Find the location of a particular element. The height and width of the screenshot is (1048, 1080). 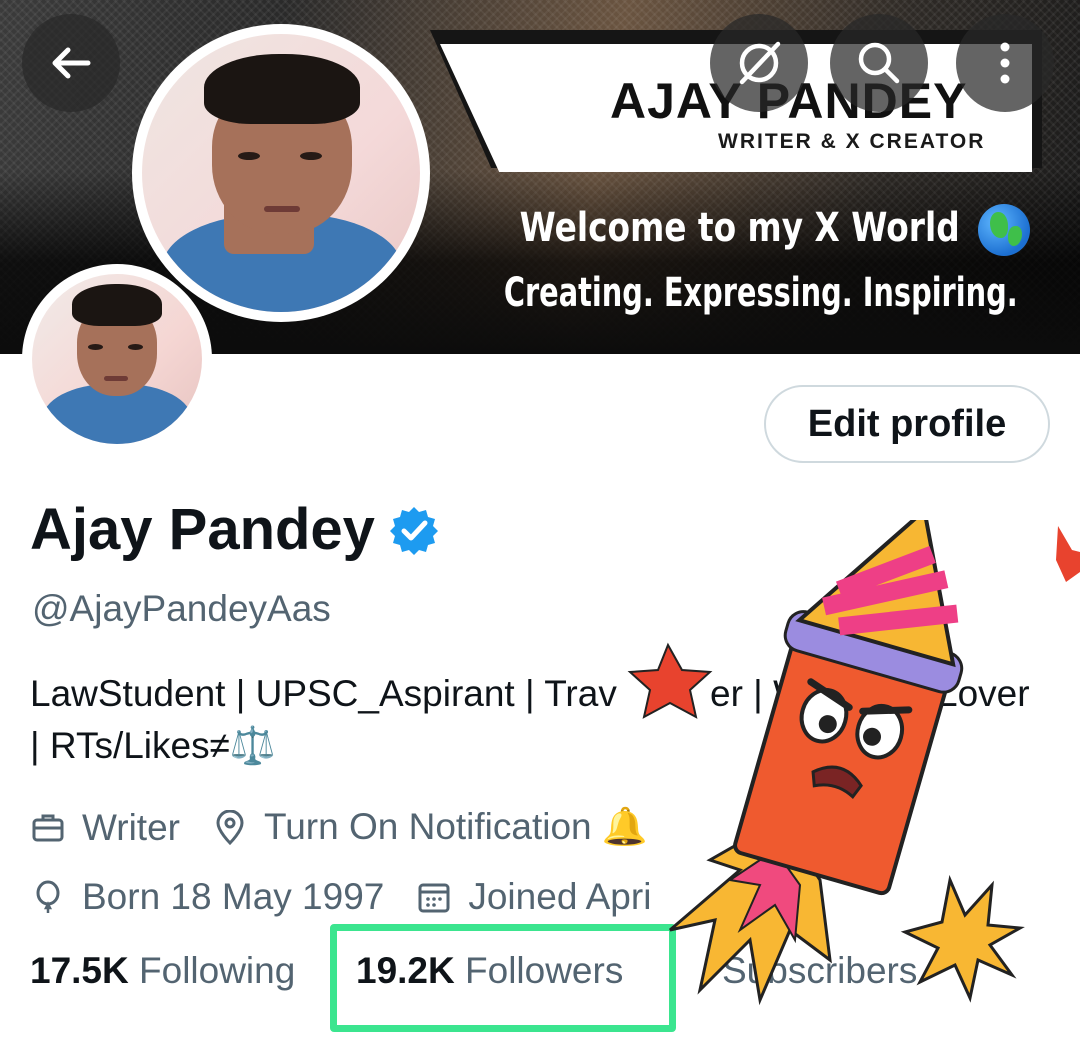

profile-name: Ajay Pandey is located at coordinates (202, 529).